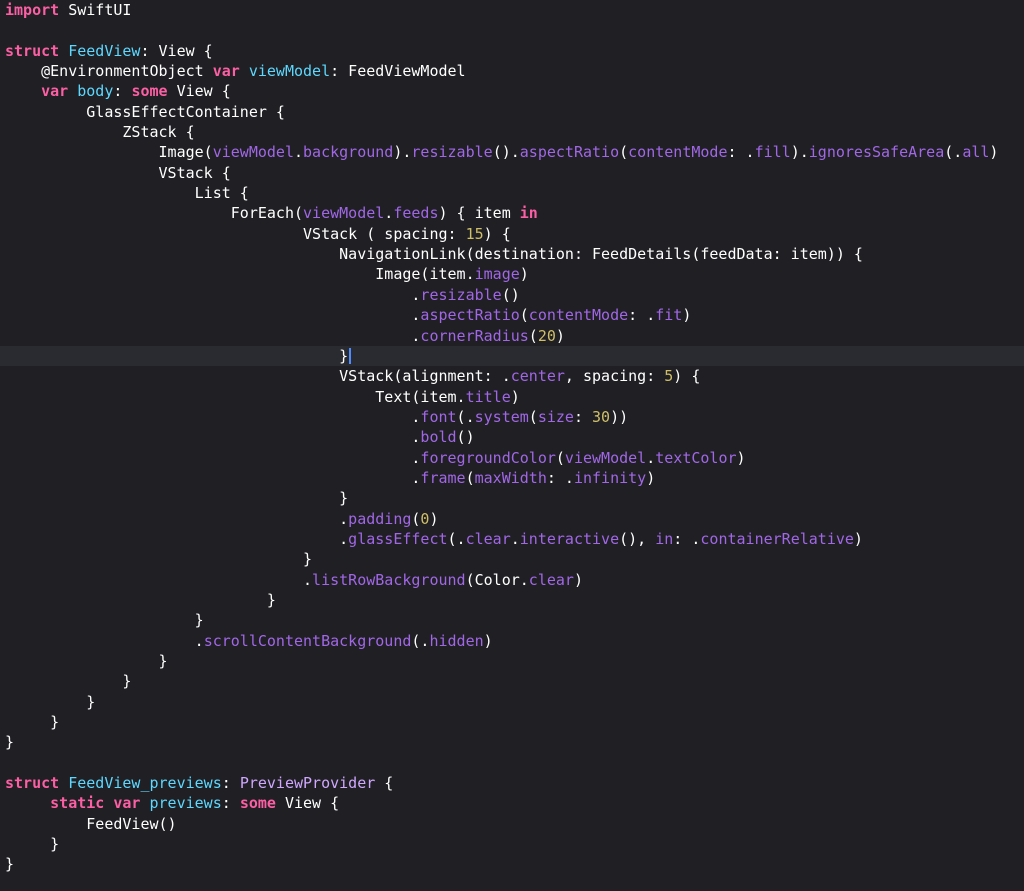 This screenshot has height=891, width=1024. Describe the element at coordinates (512, 91) in the screenshot. I see `code-line: var body: some View {` at that location.